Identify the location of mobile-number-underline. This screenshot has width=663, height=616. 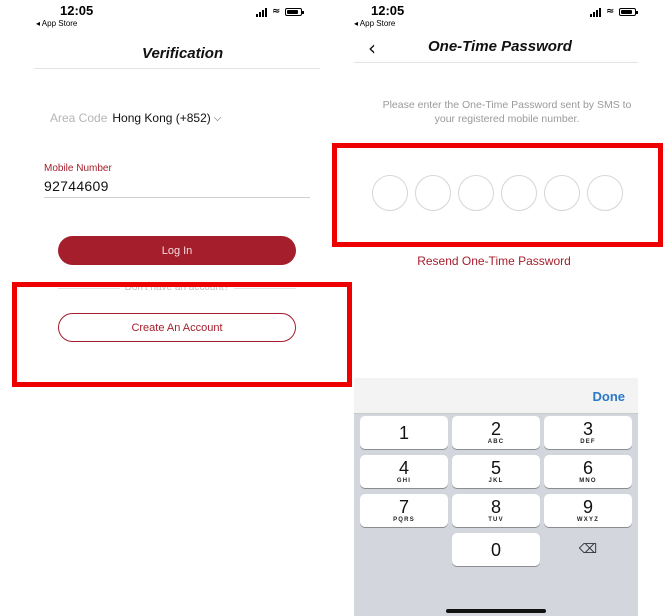
(177, 197).